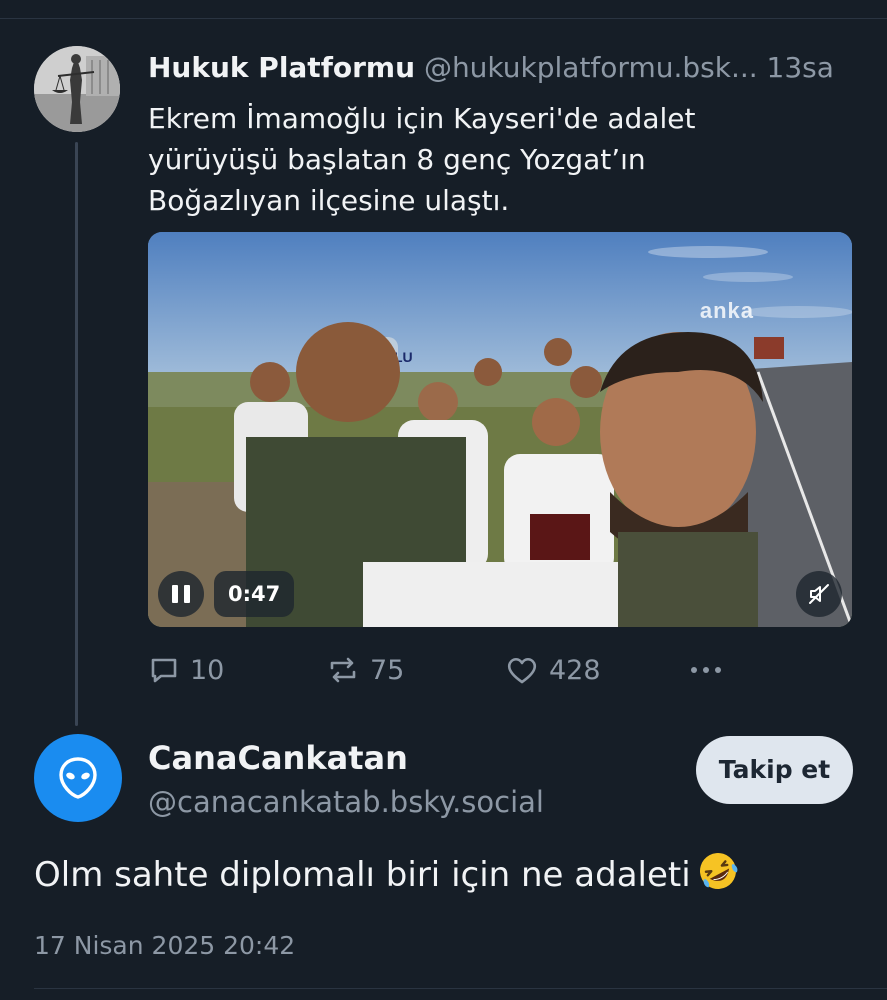 Image resolution: width=887 pixels, height=1000 pixels. I want to click on alien-icon, so click(78, 778).